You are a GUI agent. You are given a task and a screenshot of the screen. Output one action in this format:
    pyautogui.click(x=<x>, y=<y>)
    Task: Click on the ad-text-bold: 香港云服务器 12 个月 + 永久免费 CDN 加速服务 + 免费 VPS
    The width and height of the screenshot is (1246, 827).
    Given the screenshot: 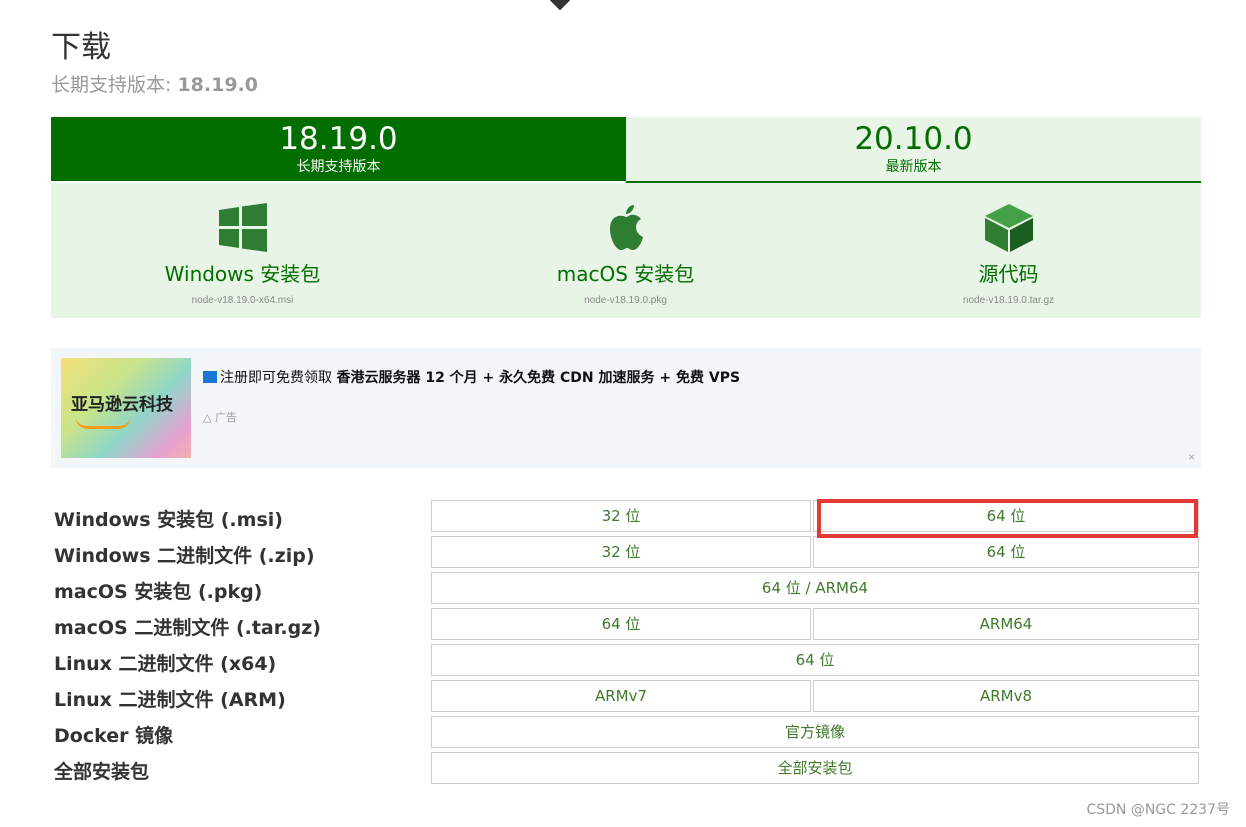 What is the action you would take?
    pyautogui.click(x=538, y=378)
    